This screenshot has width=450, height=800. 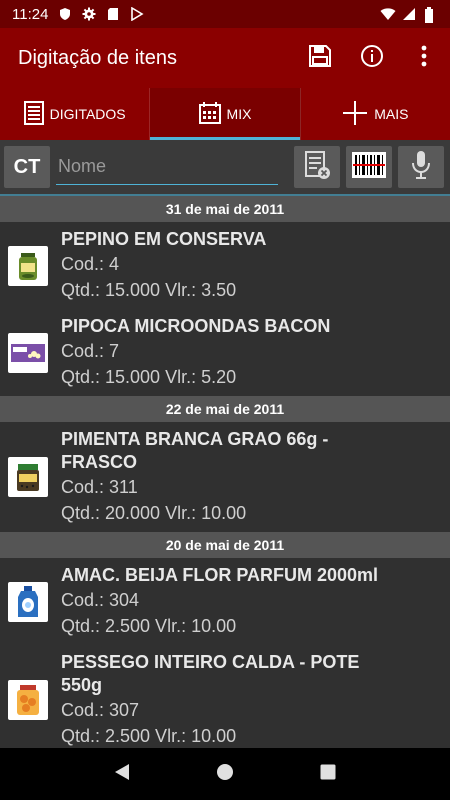 What do you see at coordinates (196, 326) in the screenshot?
I see `item-name: PIPOCA MICROONDAS BACON` at bounding box center [196, 326].